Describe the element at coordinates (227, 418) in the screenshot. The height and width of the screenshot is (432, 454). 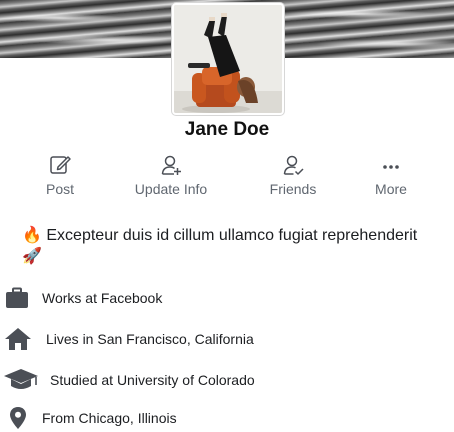
I see `detail-hometown: From Chicago, Illinois` at that location.